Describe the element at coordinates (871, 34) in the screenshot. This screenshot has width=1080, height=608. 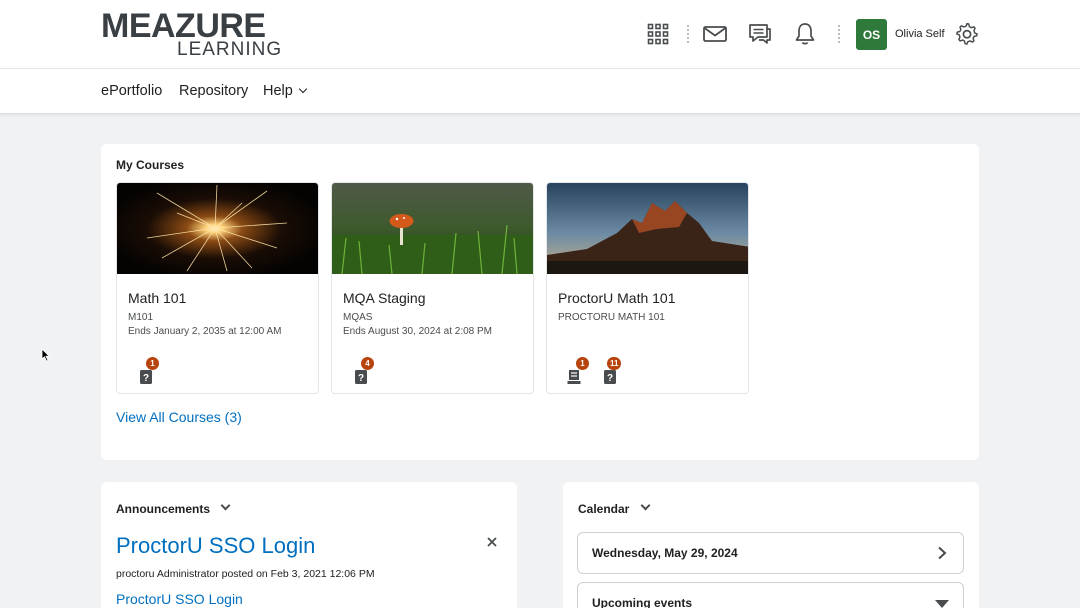
I see `user-avatar: OS` at that location.